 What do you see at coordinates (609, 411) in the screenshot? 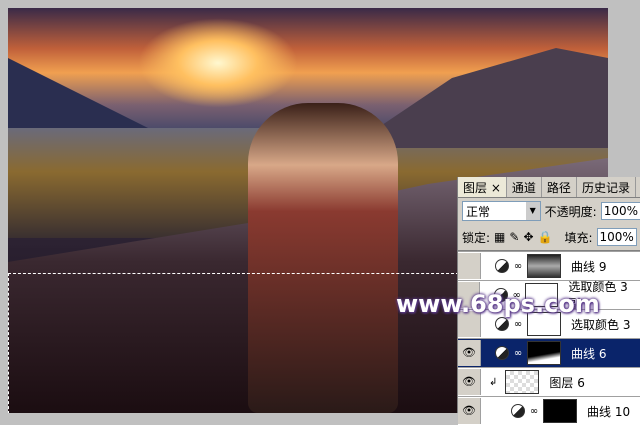
I see `layer-name: 曲线 10` at bounding box center [609, 411].